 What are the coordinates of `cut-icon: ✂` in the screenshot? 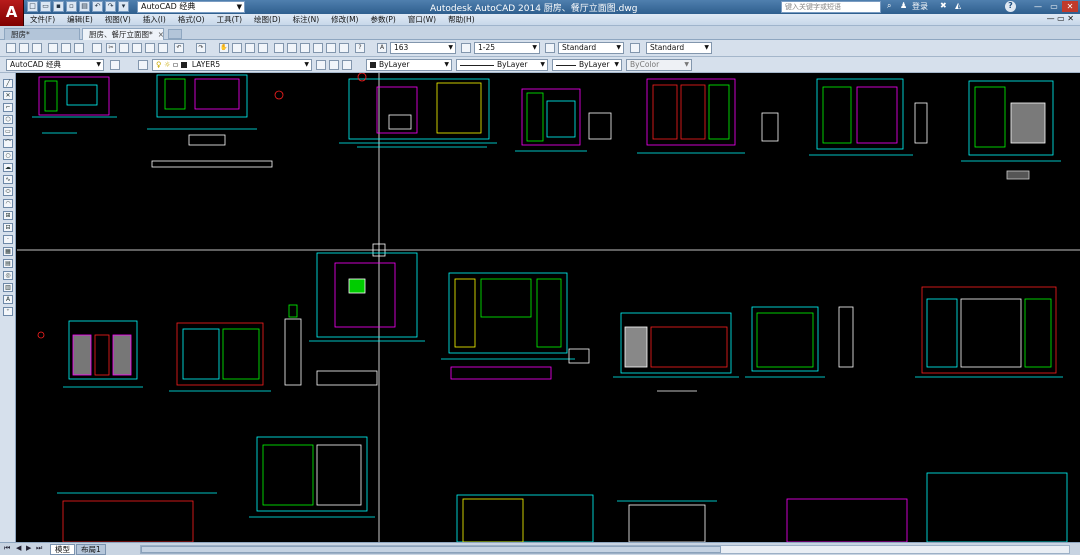 It's located at (111, 48).